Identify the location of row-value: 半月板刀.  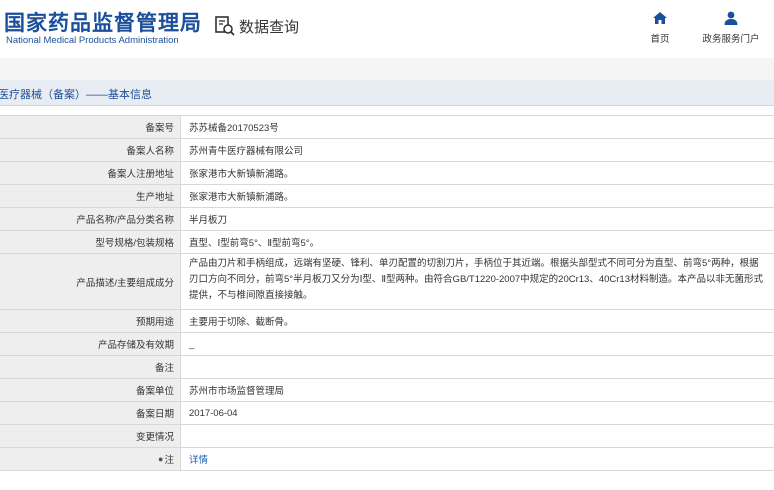
(477, 219).